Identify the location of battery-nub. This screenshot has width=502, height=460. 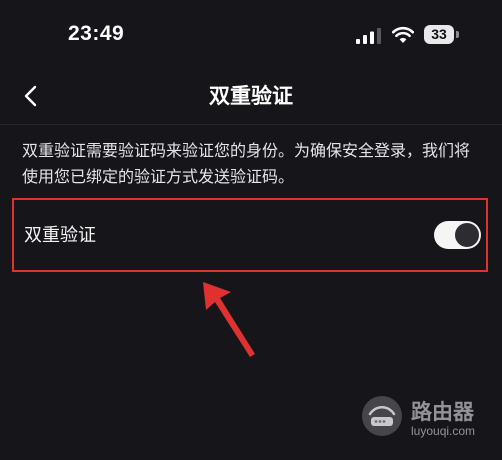
(457, 34).